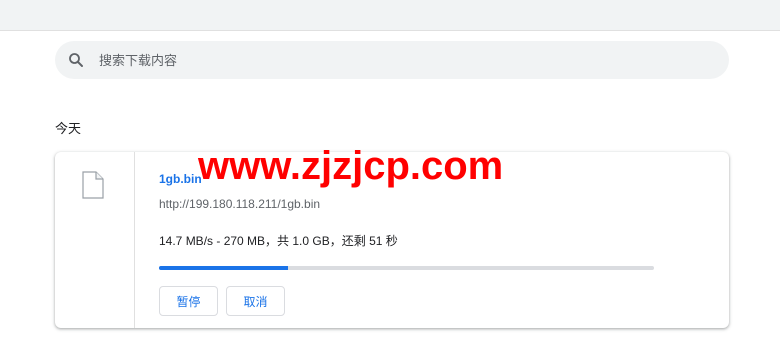 The width and height of the screenshot is (780, 340). Describe the element at coordinates (188, 301) in the screenshot. I see `pause-button: 暂停` at that location.